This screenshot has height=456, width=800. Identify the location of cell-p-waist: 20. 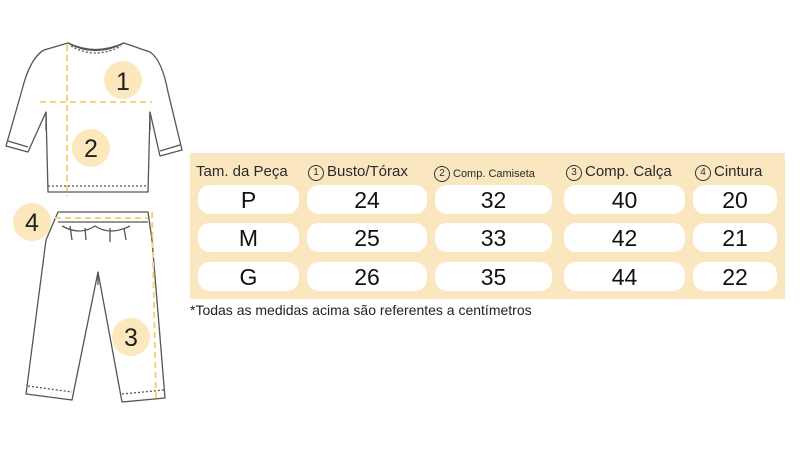
(735, 199).